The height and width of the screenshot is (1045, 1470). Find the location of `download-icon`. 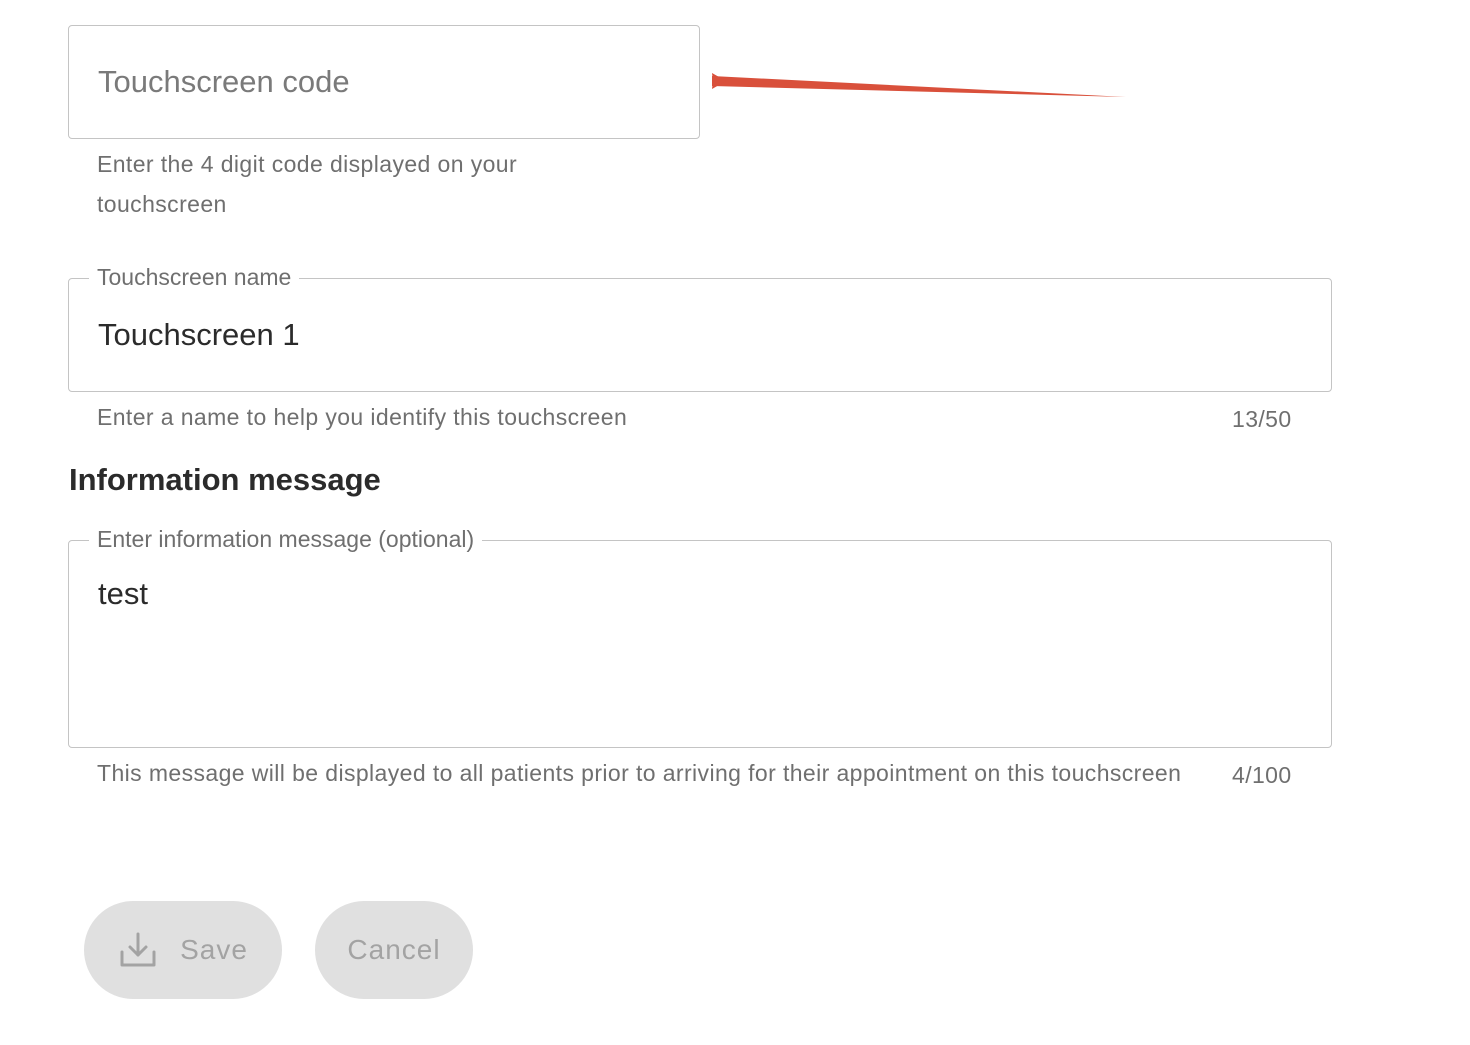

download-icon is located at coordinates (138, 949).